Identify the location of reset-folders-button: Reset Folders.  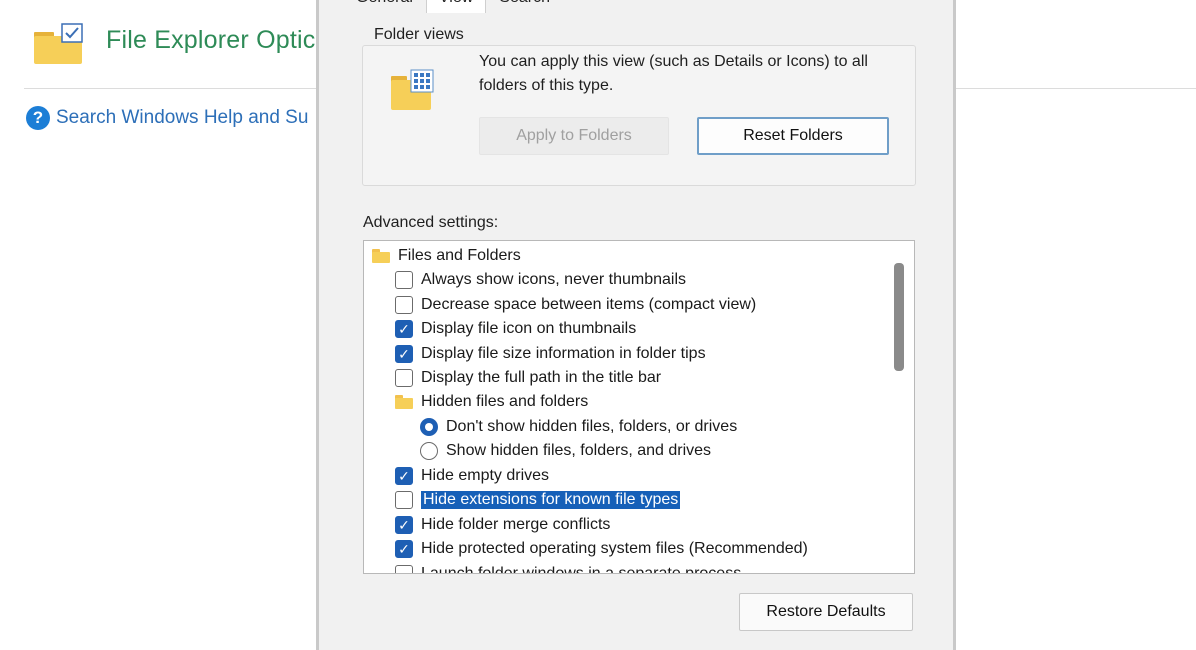
(793, 136).